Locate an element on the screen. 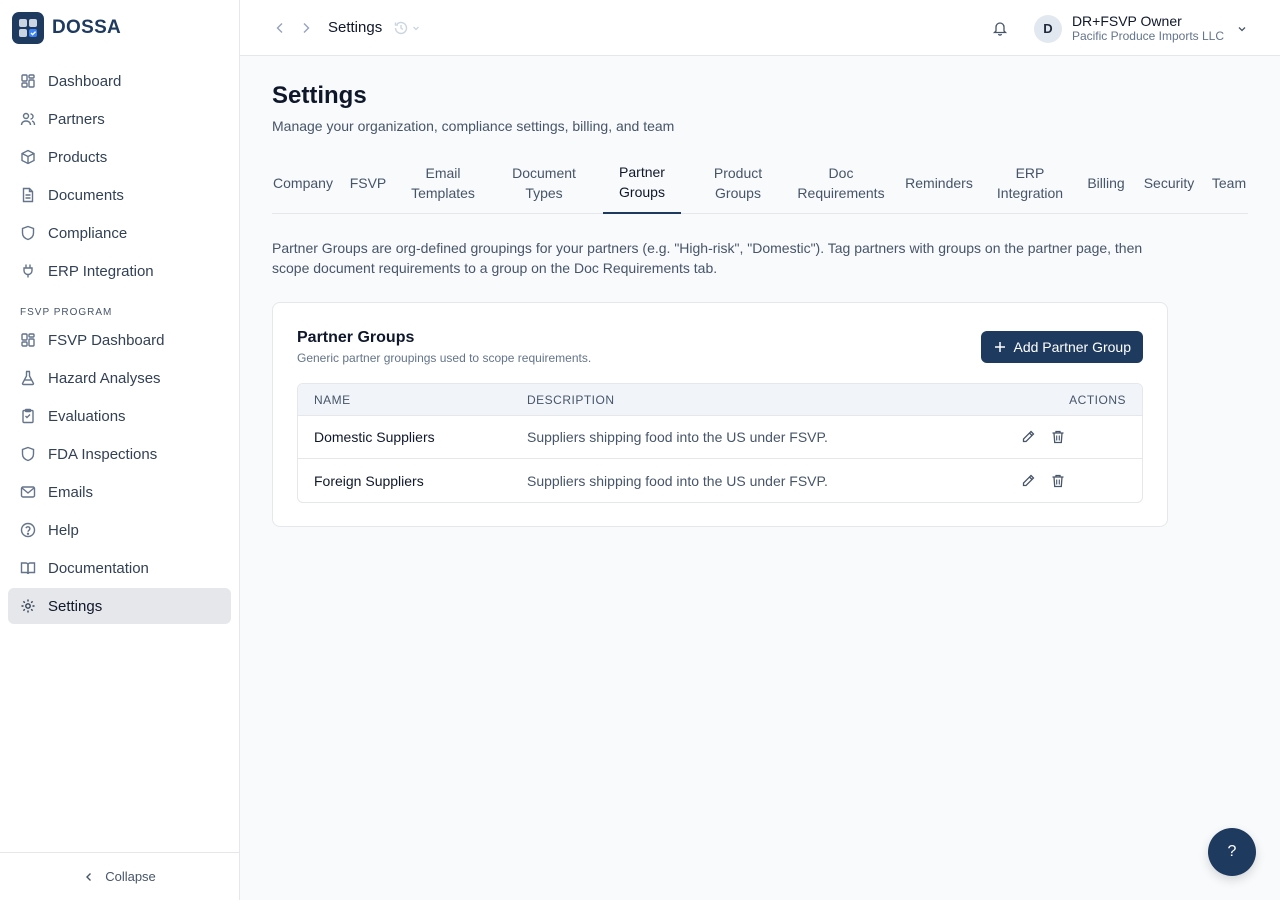 This screenshot has height=900, width=1280. tab-security: Security is located at coordinates (1169, 183).